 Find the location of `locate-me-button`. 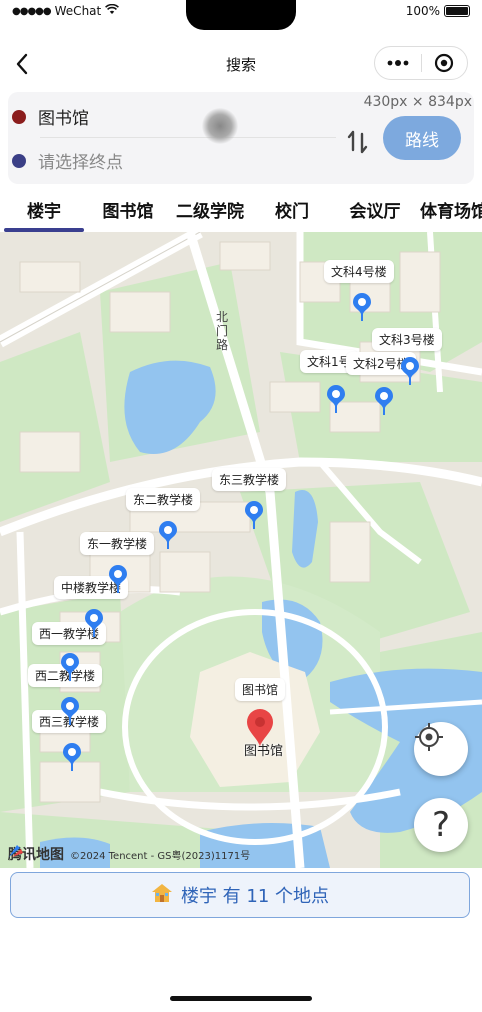

locate-me-button is located at coordinates (441, 749).